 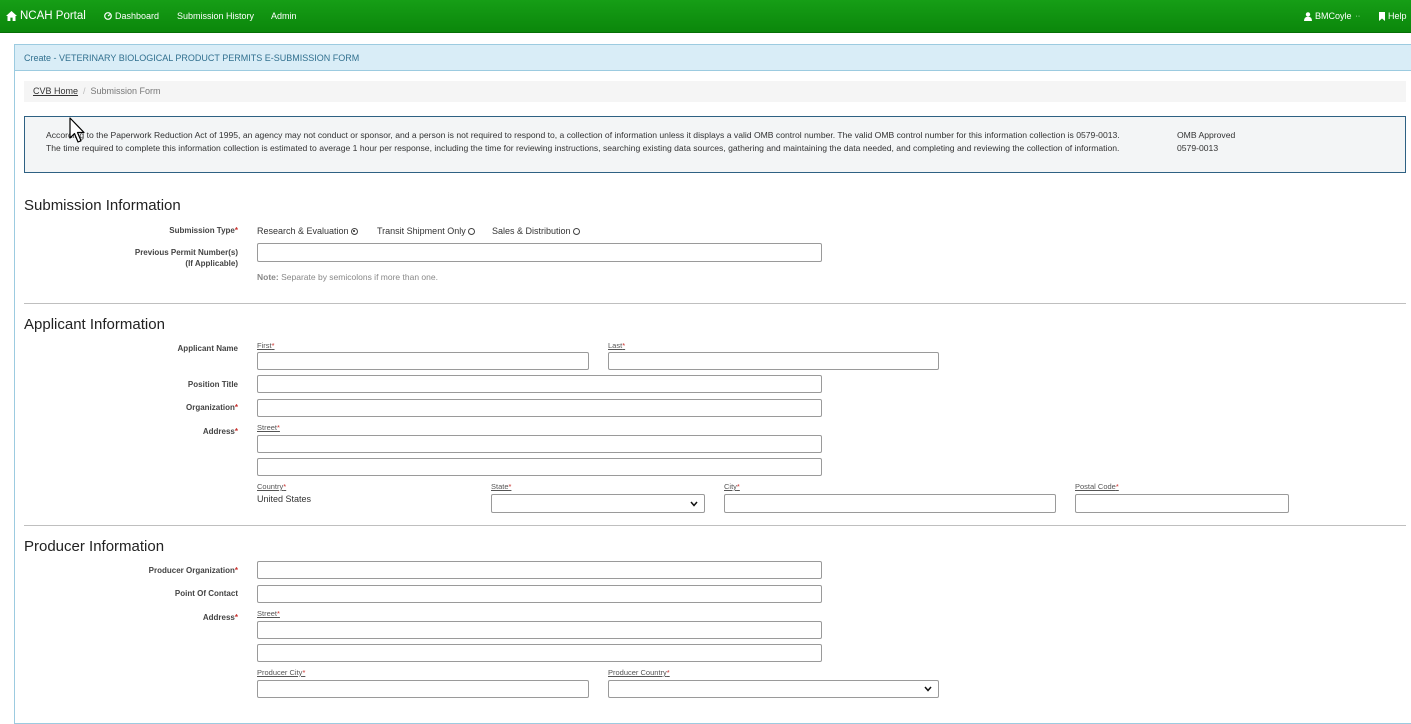 I want to click on nav-submission-history: Submission History, so click(x=215, y=16).